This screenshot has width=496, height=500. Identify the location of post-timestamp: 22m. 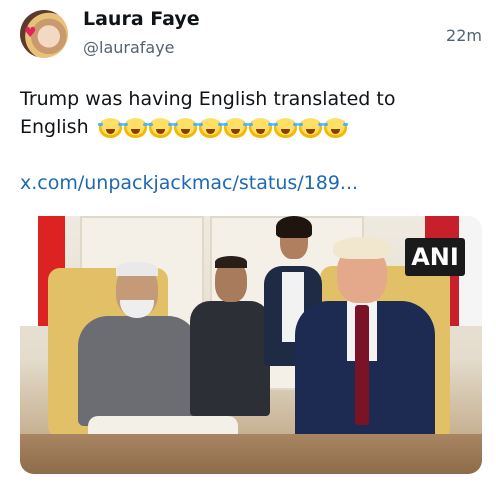
(464, 35).